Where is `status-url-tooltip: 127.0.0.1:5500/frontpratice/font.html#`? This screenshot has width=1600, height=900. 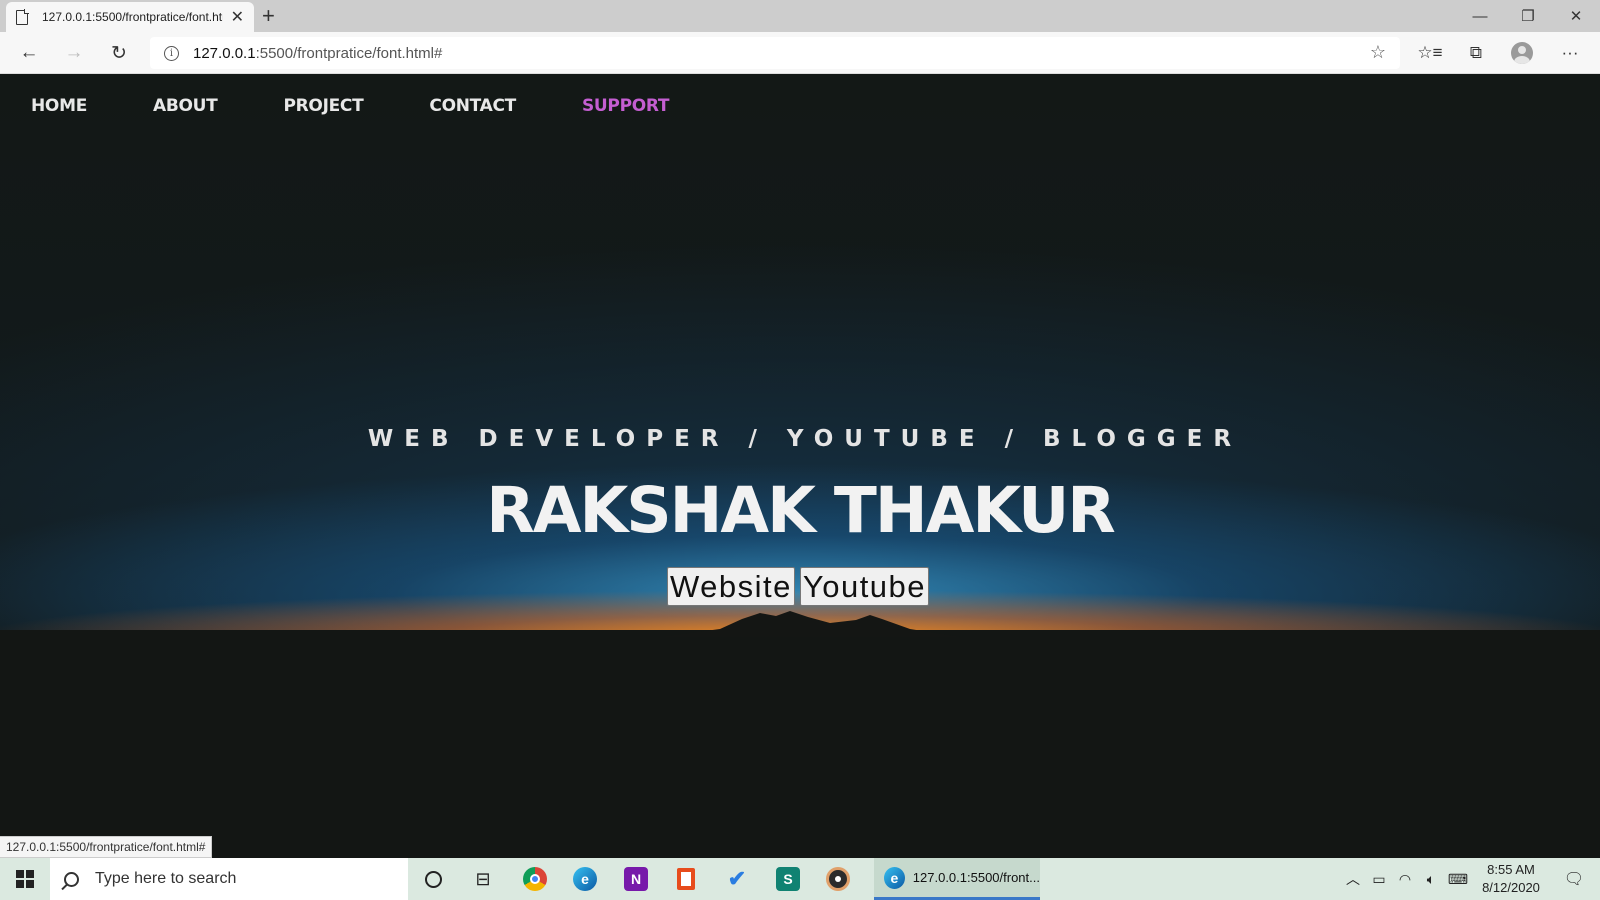
status-url-tooltip: 127.0.0.1:5500/frontpratice/font.html# is located at coordinates (106, 847).